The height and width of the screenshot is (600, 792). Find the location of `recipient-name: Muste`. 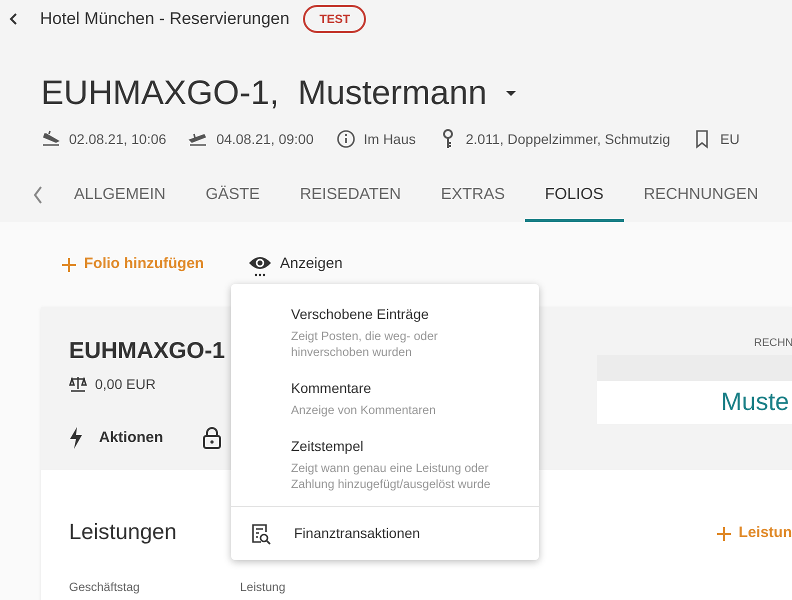

recipient-name: Muste is located at coordinates (694, 402).